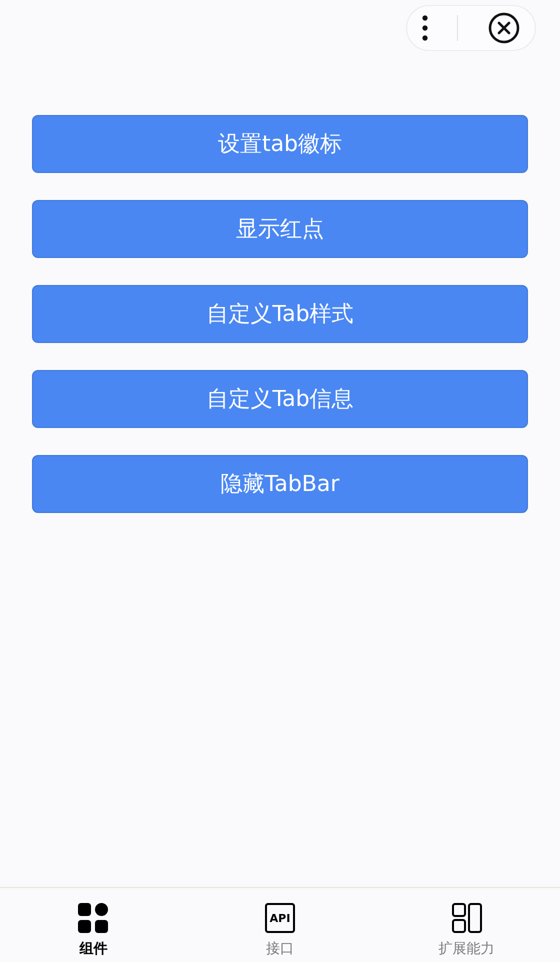  I want to click on tab-label: 接口, so click(280, 949).